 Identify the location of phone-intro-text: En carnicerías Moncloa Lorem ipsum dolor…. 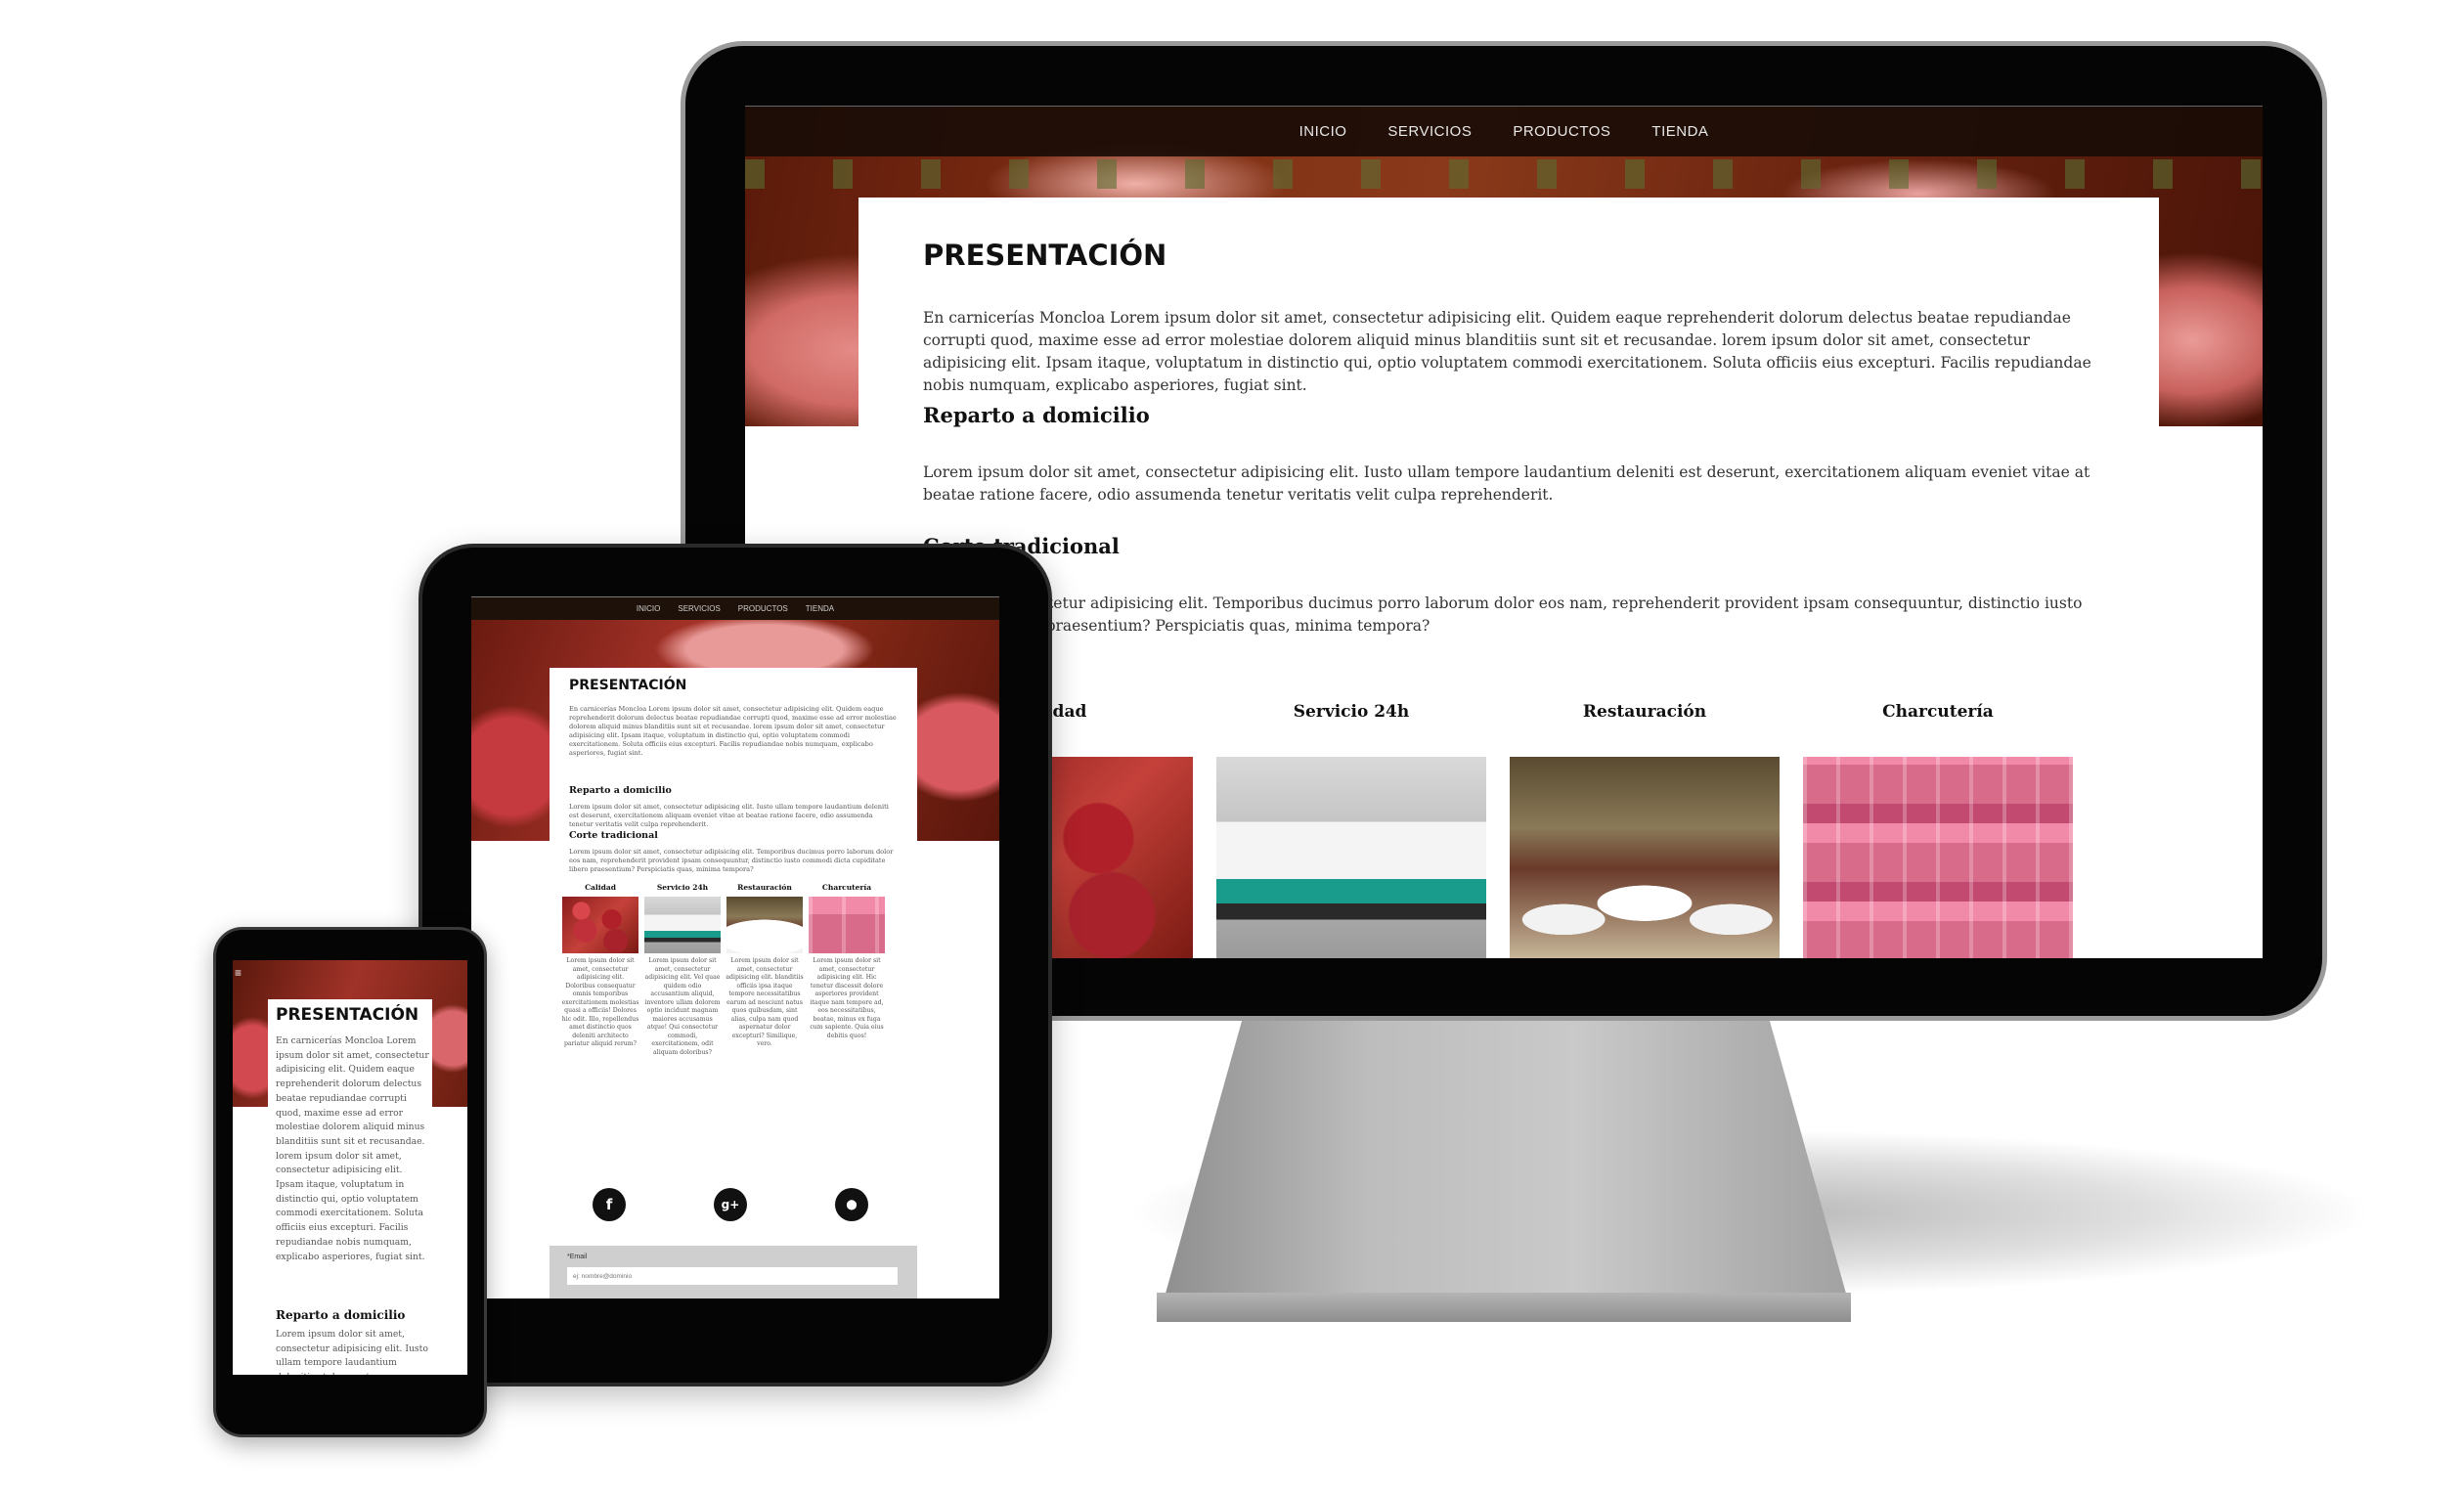
(352, 1148).